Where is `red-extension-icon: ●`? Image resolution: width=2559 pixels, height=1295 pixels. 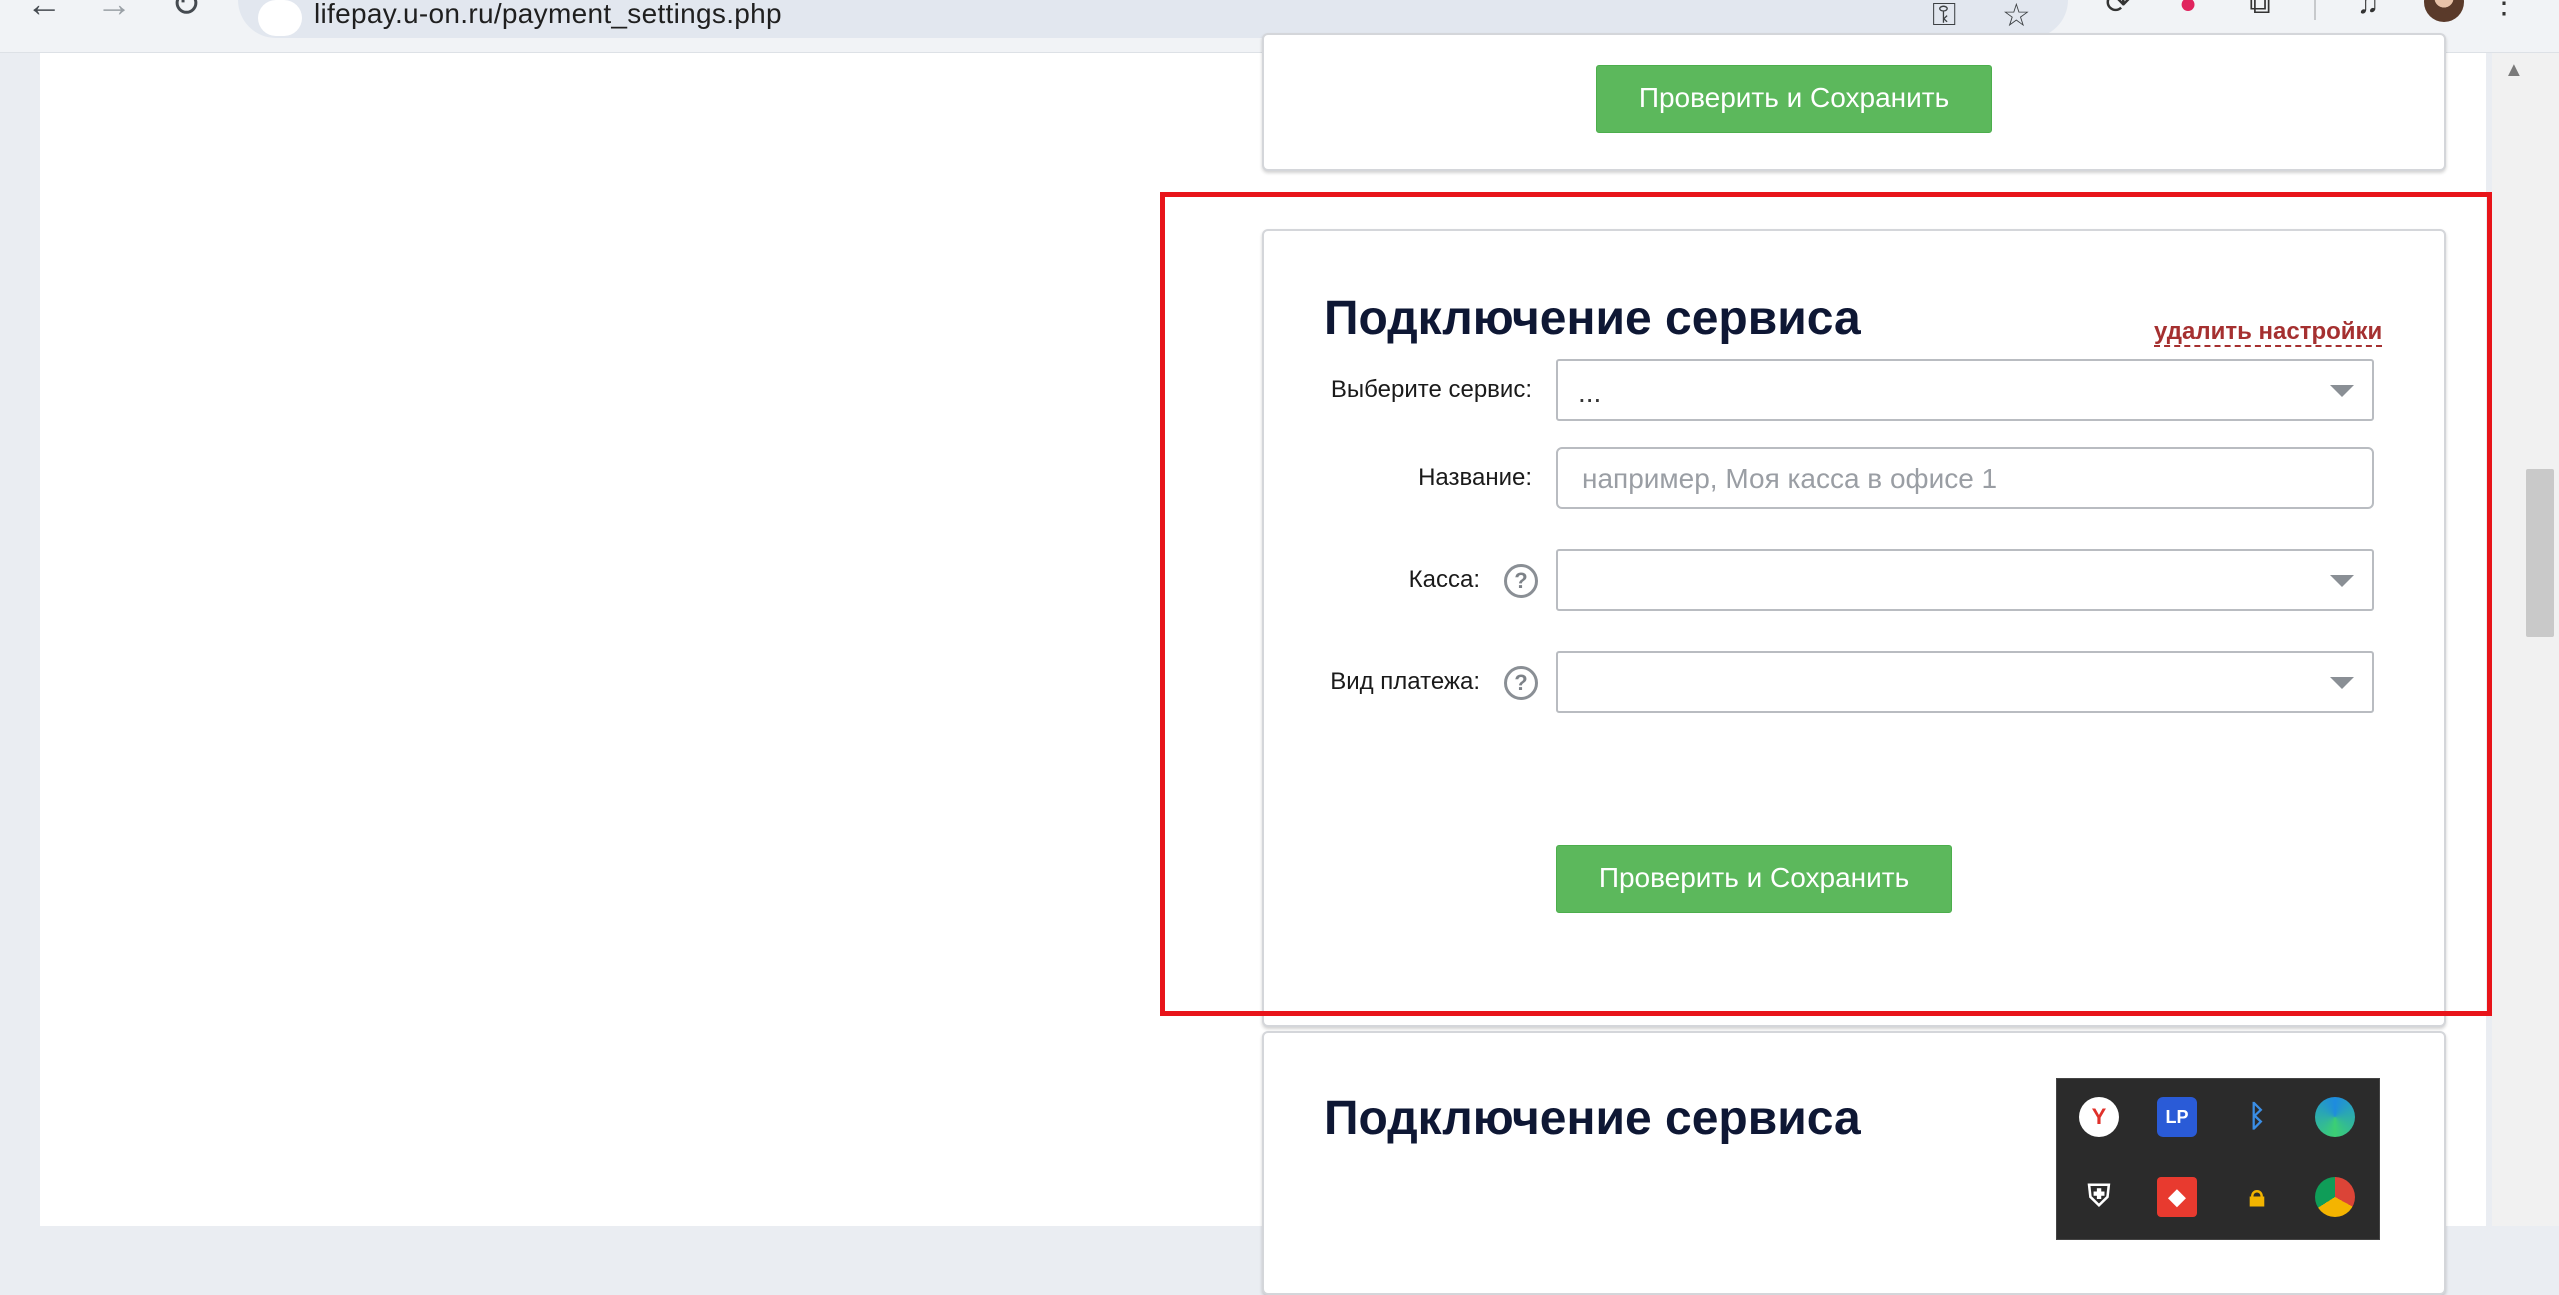
red-extension-icon: ● is located at coordinates (2188, 12).